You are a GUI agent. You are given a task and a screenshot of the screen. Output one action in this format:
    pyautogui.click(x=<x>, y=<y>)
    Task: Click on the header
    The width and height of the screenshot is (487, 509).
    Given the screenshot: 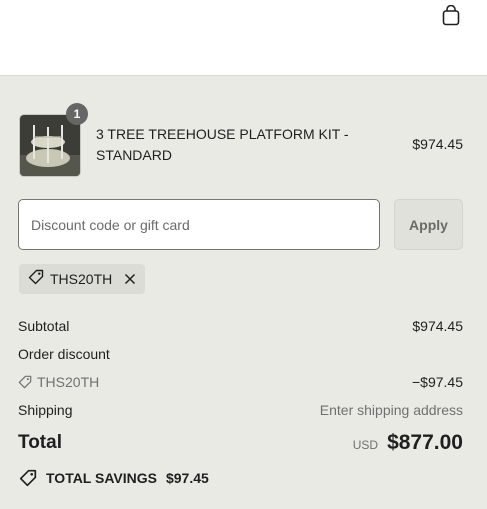 What is the action you would take?
    pyautogui.click(x=243, y=38)
    